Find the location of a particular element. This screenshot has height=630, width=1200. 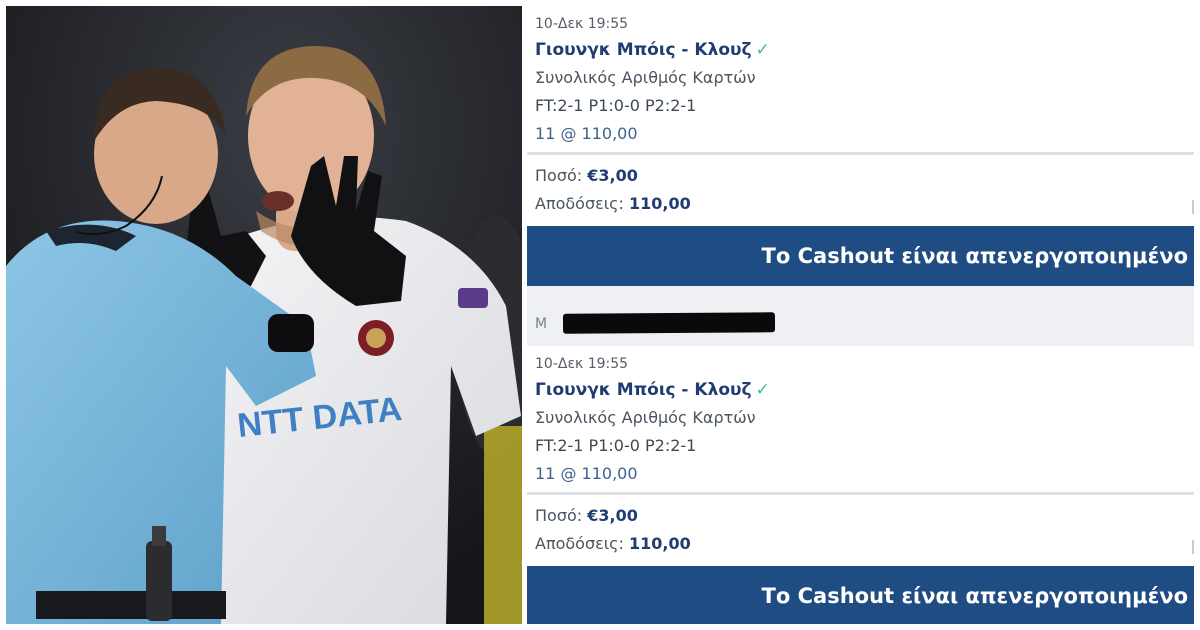

bet-id-label: M is located at coordinates (541, 324).